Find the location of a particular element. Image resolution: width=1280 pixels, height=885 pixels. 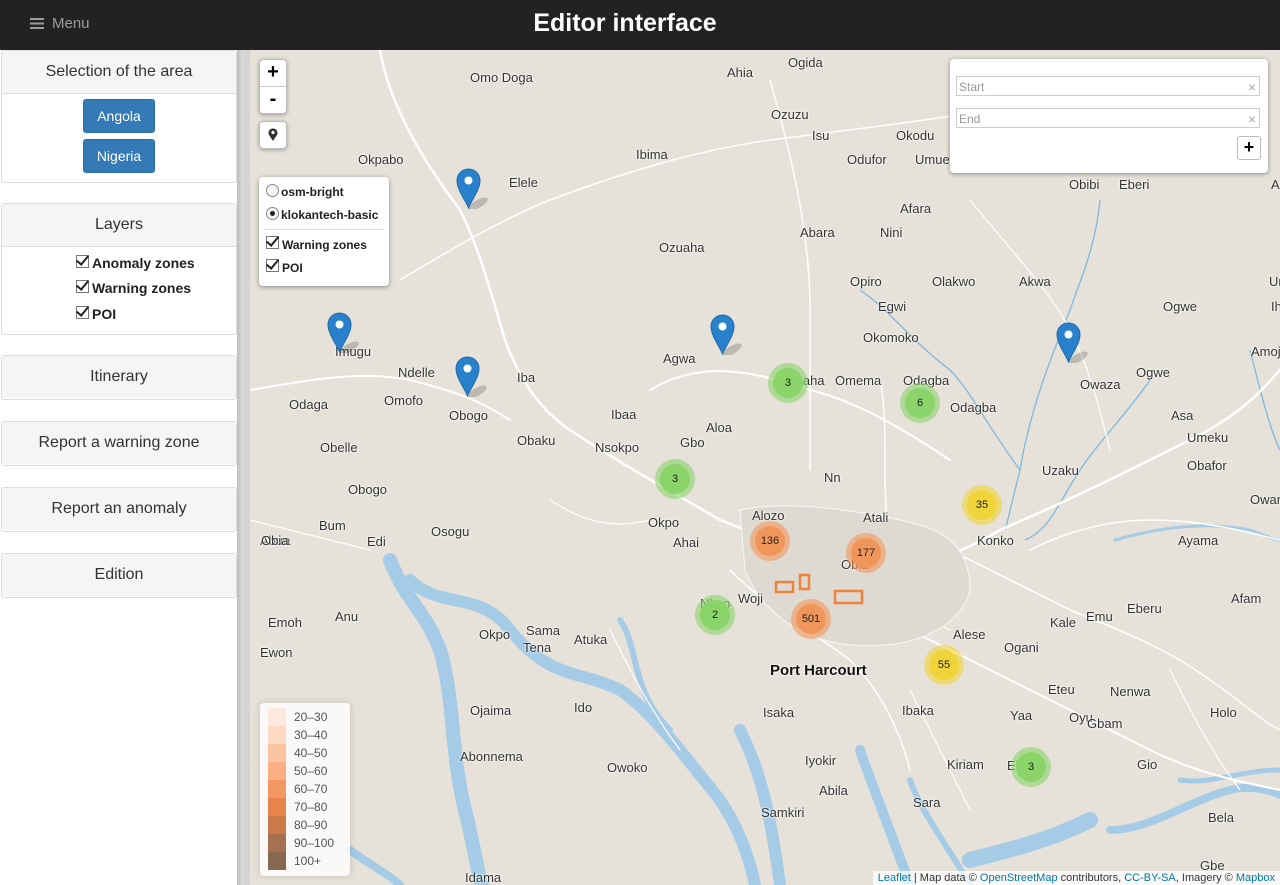

place-label: Osogu is located at coordinates (450, 531).